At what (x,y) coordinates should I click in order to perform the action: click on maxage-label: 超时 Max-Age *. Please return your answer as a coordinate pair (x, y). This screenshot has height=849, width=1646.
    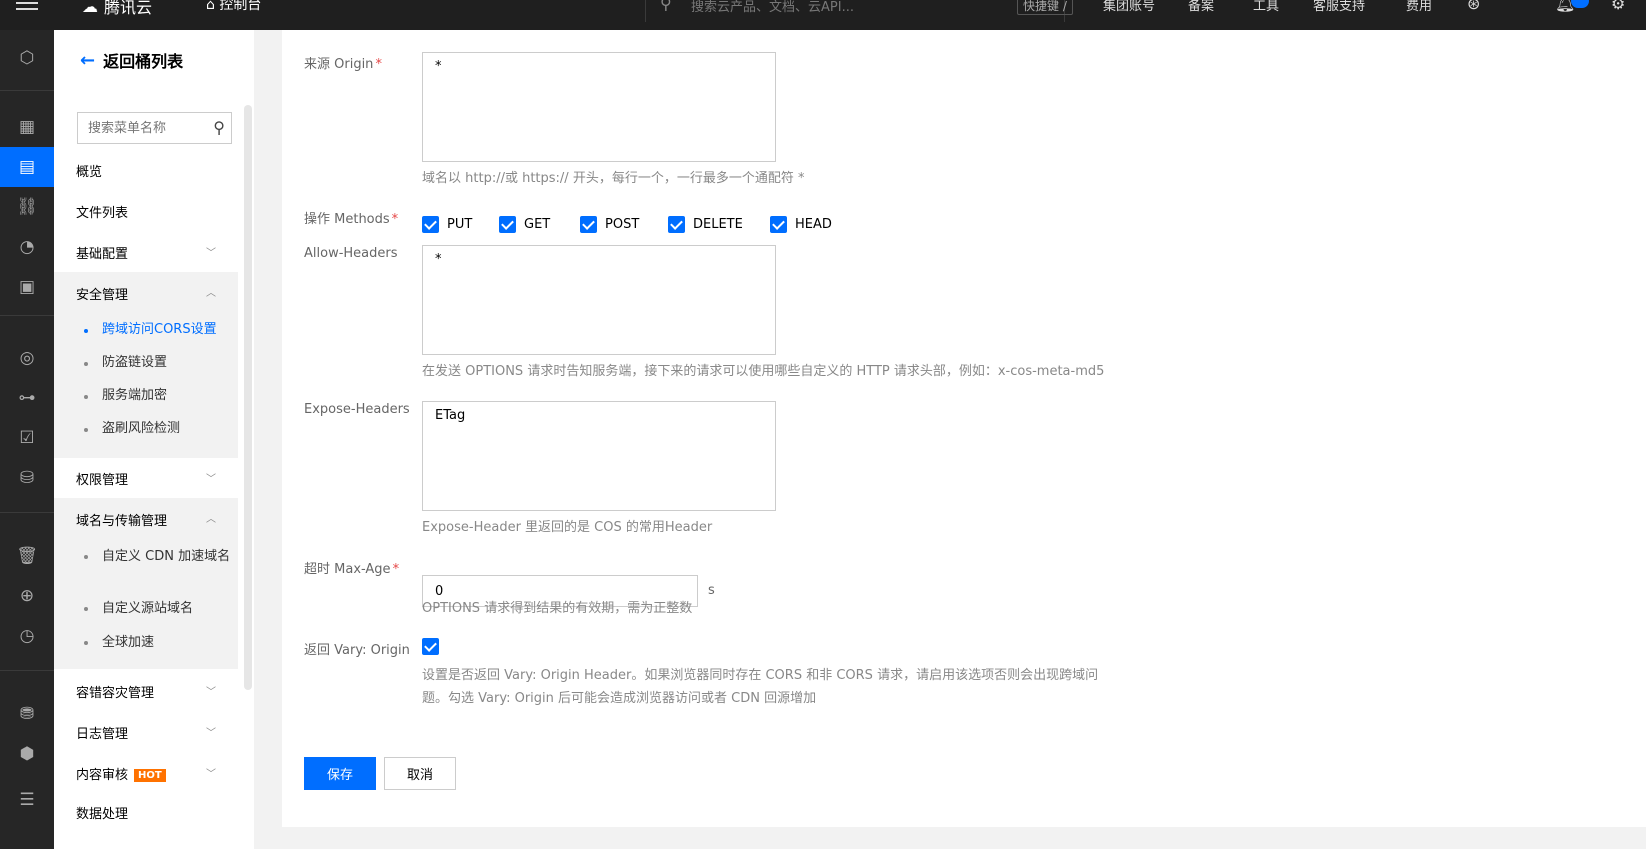
    Looking at the image, I should click on (352, 569).